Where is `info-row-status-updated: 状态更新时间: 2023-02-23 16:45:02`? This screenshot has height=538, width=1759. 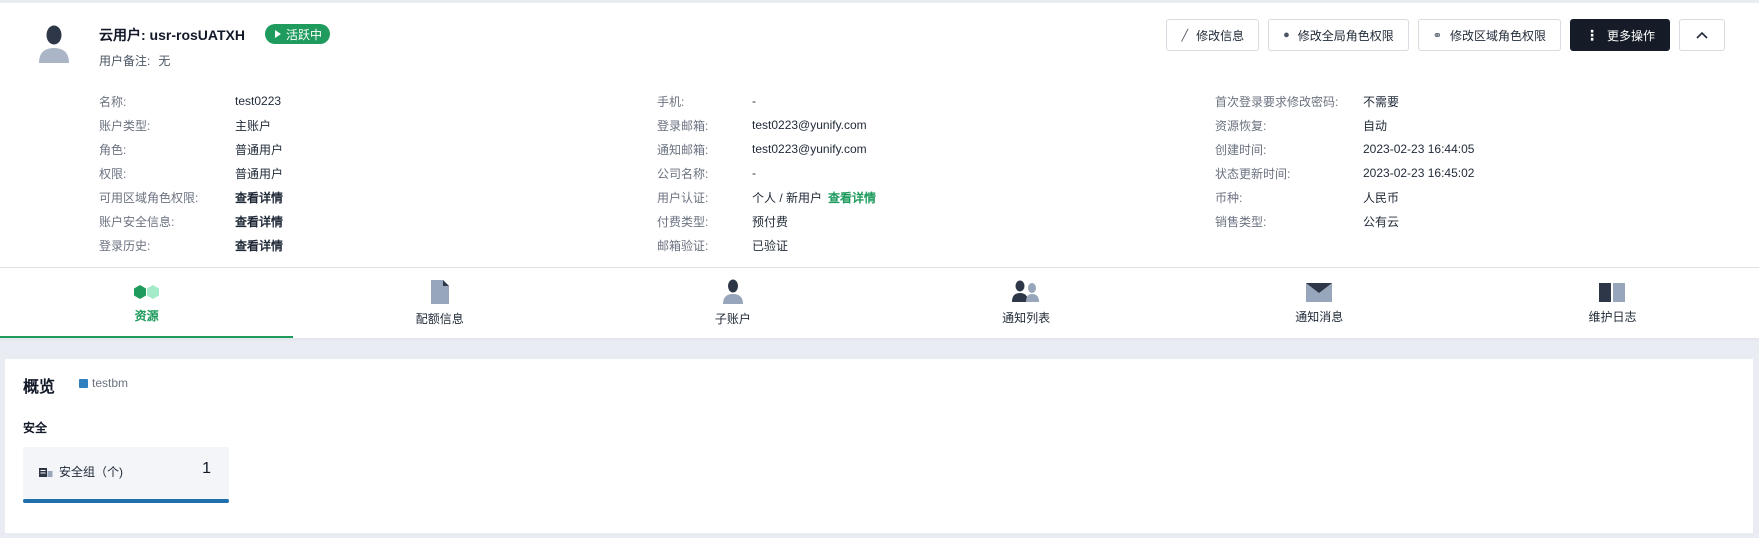
info-row-status-updated: 状态更新时间: 2023-02-23 16:45:02 is located at coordinates (1344, 173).